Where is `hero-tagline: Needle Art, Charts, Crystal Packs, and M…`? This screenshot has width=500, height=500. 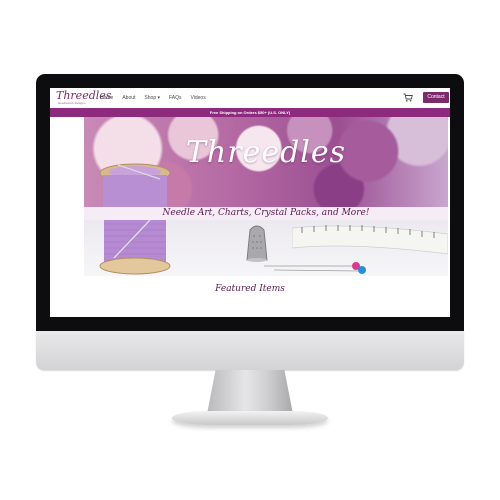
hero-tagline: Needle Art, Charts, Crystal Packs, and M… is located at coordinates (266, 213).